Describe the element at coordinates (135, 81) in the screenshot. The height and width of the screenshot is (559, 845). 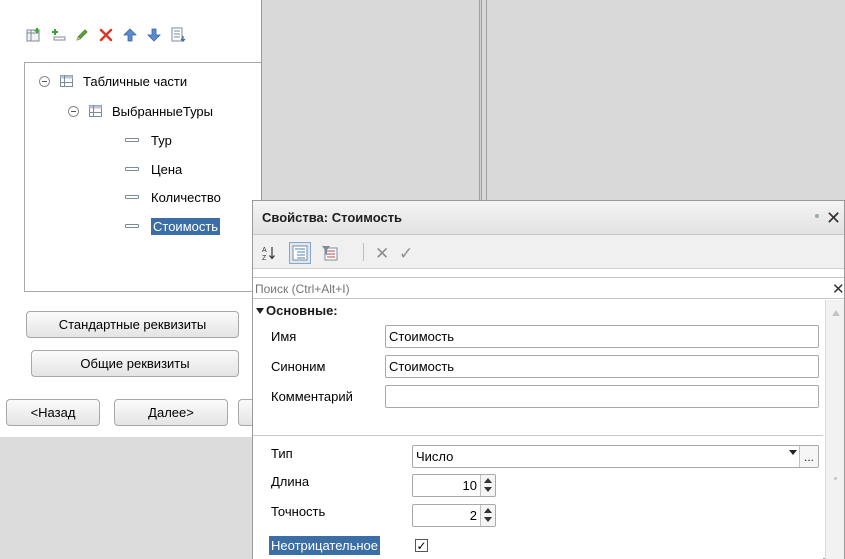
I see `tree-label: Табличные части` at that location.